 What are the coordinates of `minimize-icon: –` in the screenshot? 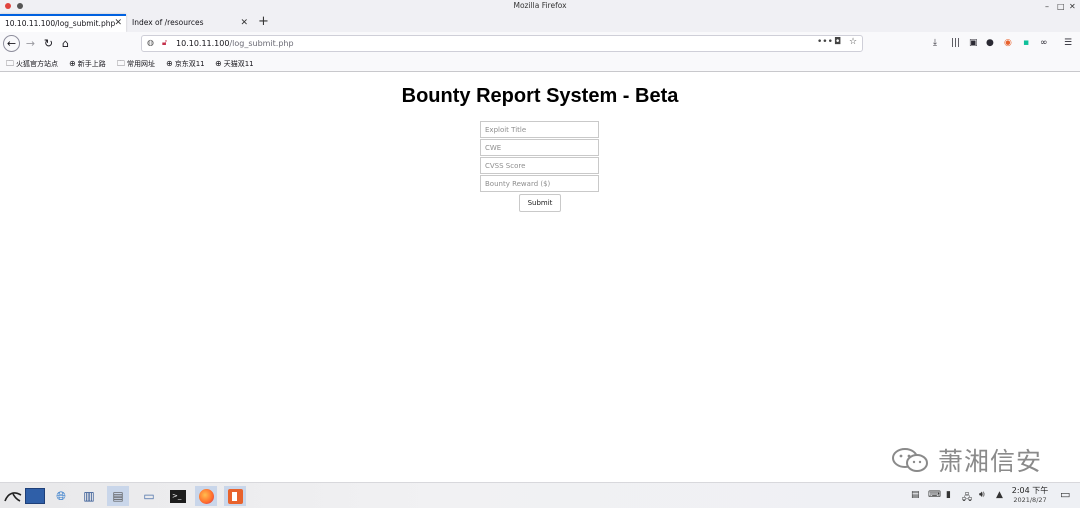 It's located at (1047, 6).